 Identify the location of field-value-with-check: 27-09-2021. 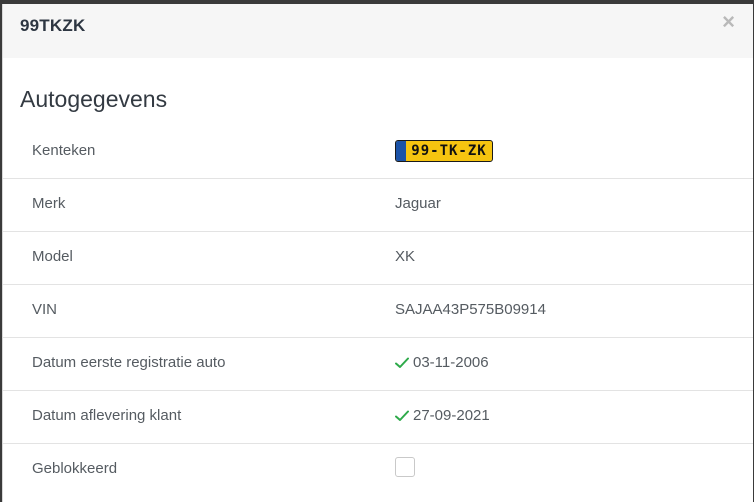
(442, 415).